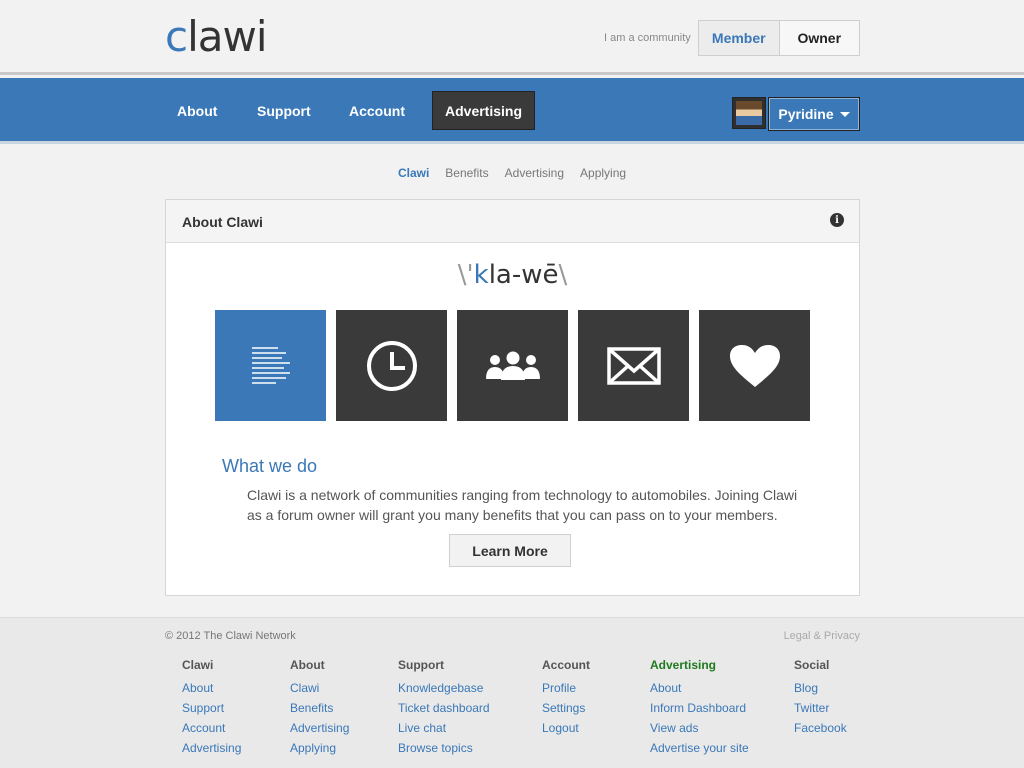 Image resolution: width=1024 pixels, height=768 pixels. Describe the element at coordinates (512, 221) in the screenshot. I see `panel-header: About Clawi i` at that location.